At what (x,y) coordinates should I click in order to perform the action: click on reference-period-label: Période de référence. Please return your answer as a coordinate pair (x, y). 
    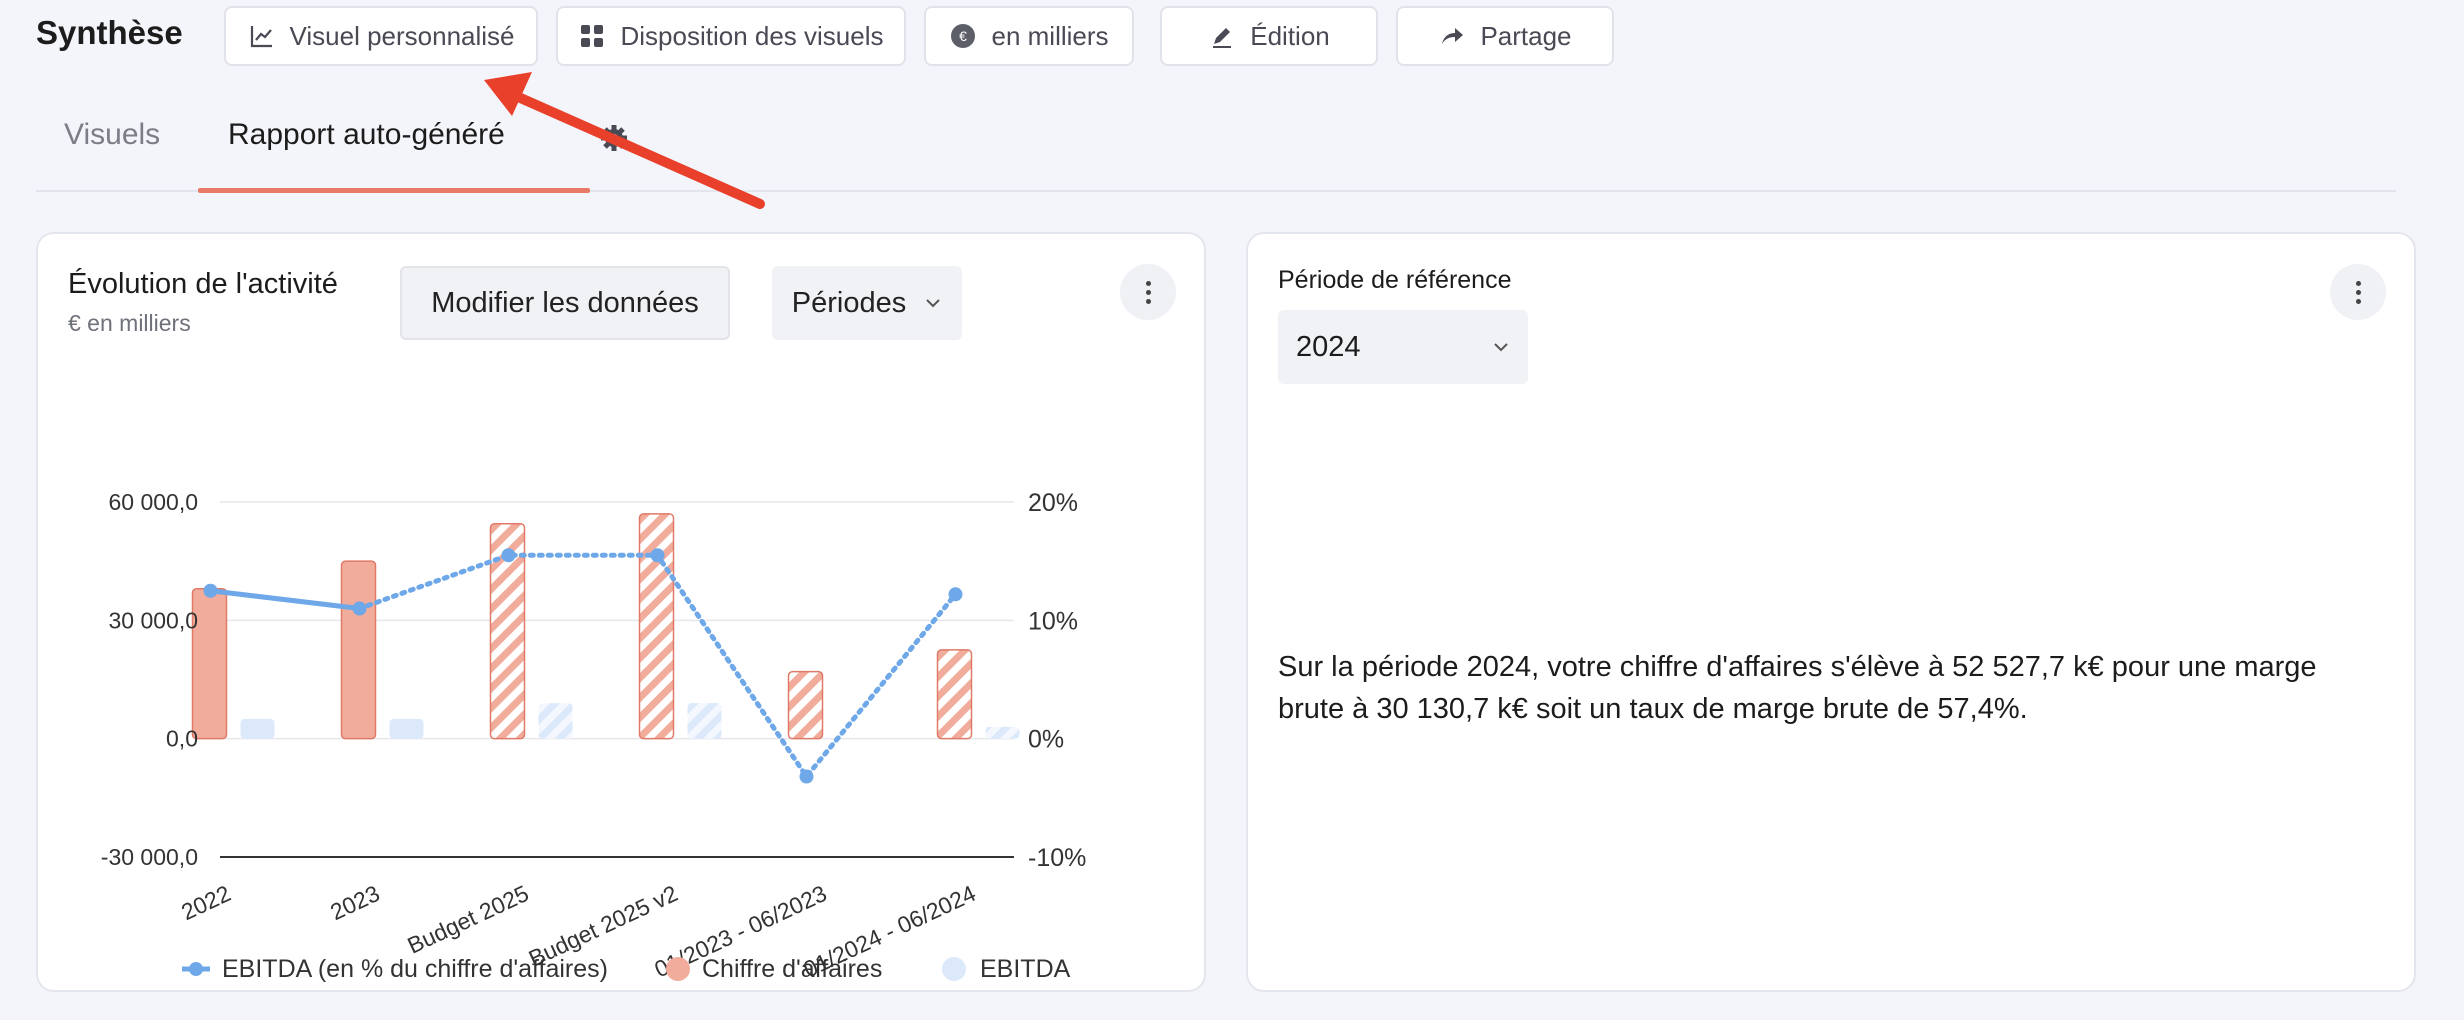
    Looking at the image, I should click on (1395, 280).